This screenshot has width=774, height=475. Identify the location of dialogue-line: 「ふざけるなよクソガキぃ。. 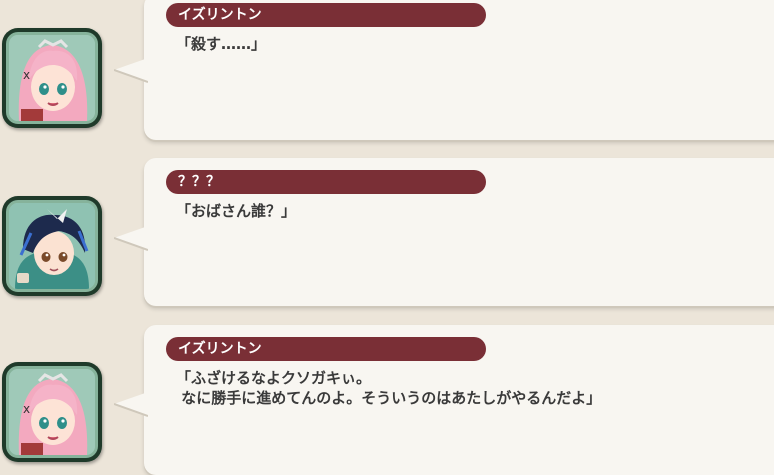
(274, 378).